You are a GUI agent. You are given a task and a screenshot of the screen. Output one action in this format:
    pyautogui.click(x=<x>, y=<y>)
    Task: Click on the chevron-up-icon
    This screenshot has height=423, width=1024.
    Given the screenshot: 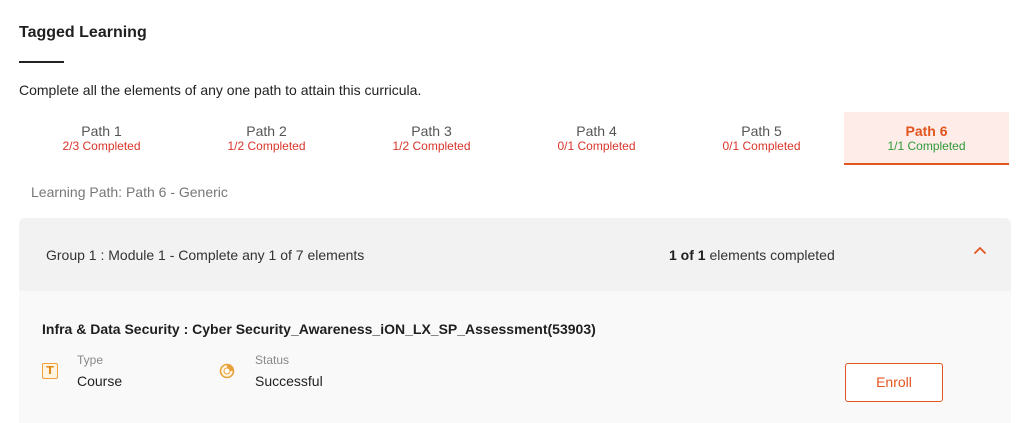 What is the action you would take?
    pyautogui.click(x=980, y=250)
    